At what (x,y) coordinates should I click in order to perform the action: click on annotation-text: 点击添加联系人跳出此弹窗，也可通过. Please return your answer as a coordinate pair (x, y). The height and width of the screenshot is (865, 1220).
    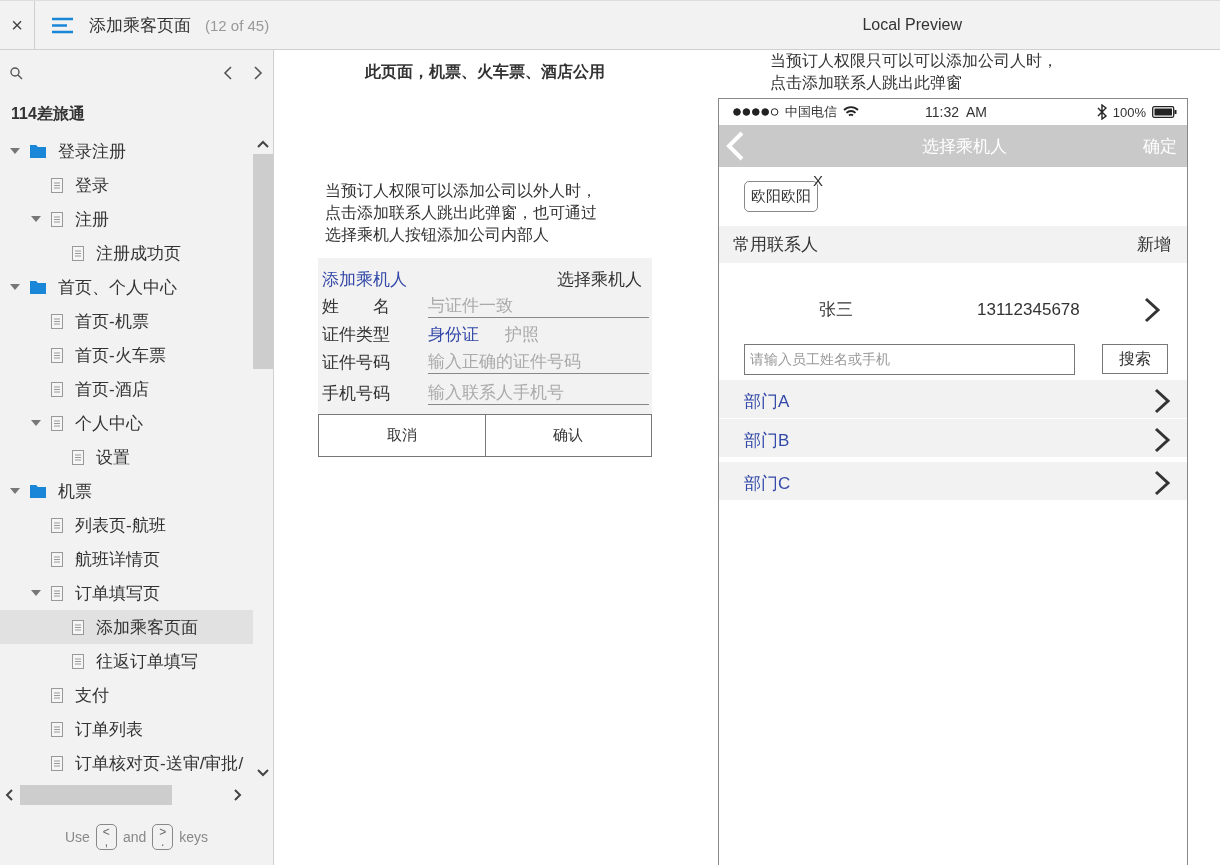
    Looking at the image, I should click on (461, 213).